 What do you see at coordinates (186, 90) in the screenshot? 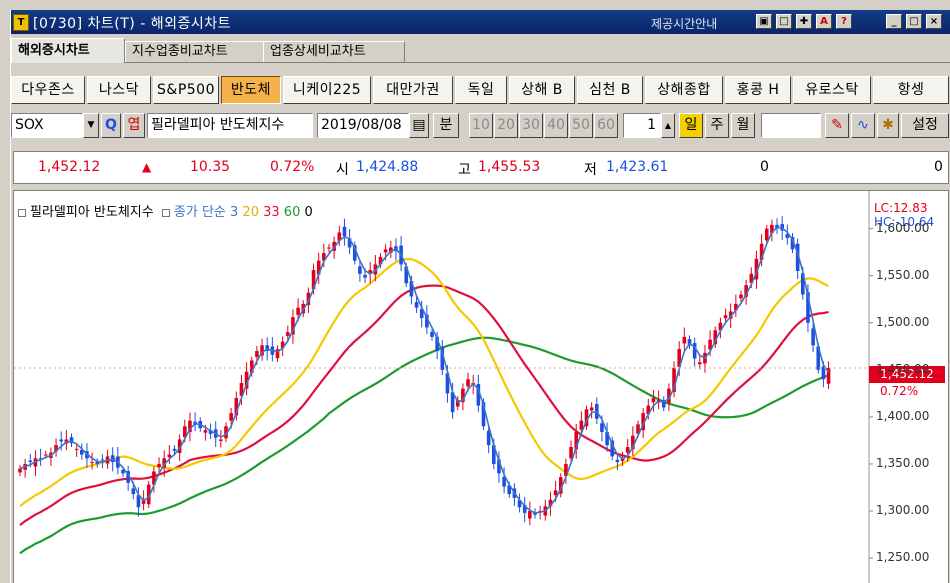
I see `market-button-sp500: S&P500` at bounding box center [186, 90].